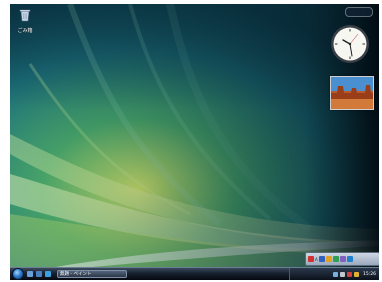 The width and height of the screenshot is (382, 282). Describe the element at coordinates (357, 274) in the screenshot. I see `update-icon` at that location.